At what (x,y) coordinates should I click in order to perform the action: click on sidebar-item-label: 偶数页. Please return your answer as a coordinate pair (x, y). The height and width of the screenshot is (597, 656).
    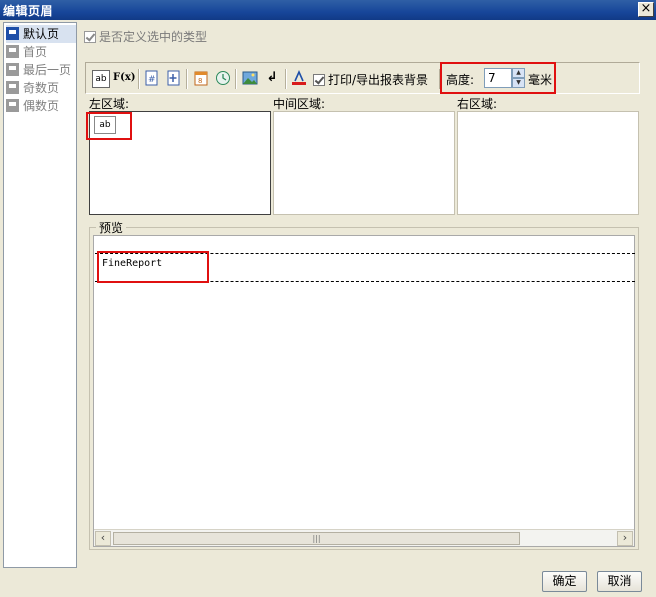
    Looking at the image, I should click on (41, 106).